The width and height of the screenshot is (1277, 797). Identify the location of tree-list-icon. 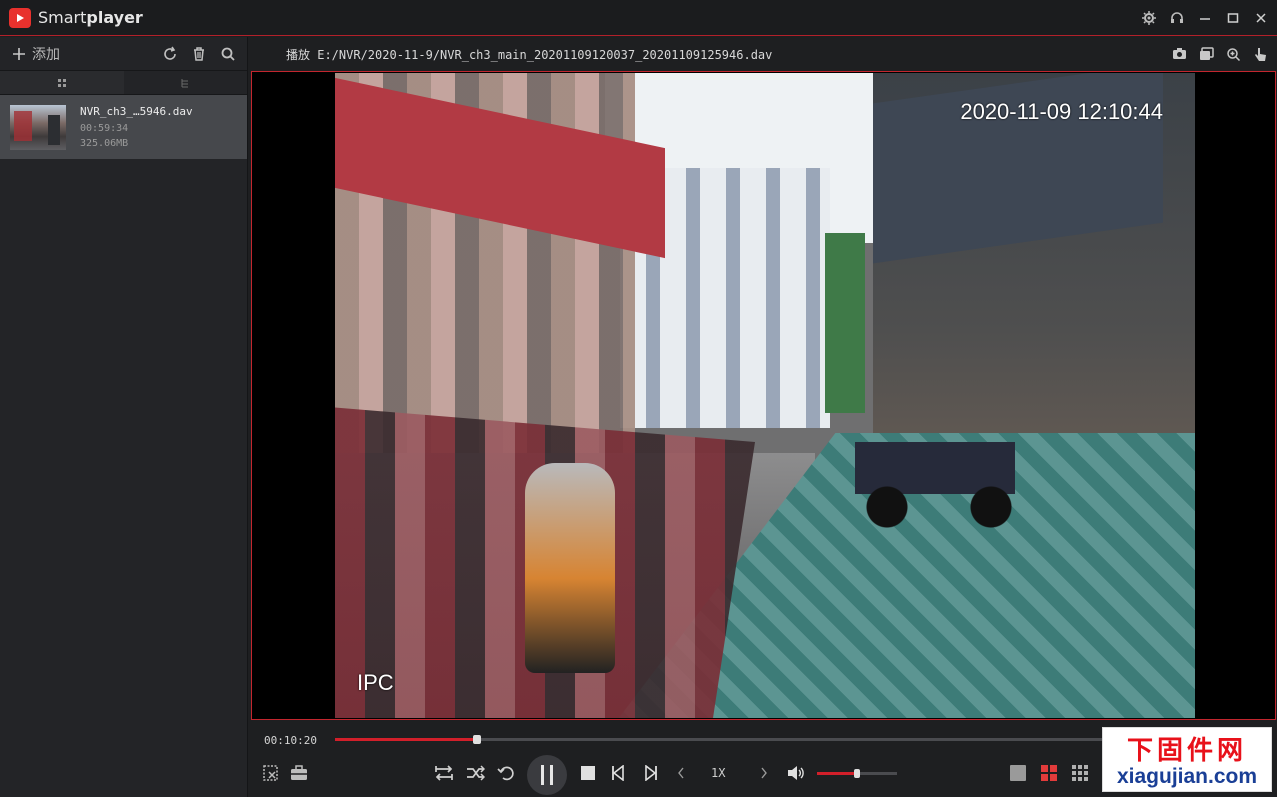
(185, 82).